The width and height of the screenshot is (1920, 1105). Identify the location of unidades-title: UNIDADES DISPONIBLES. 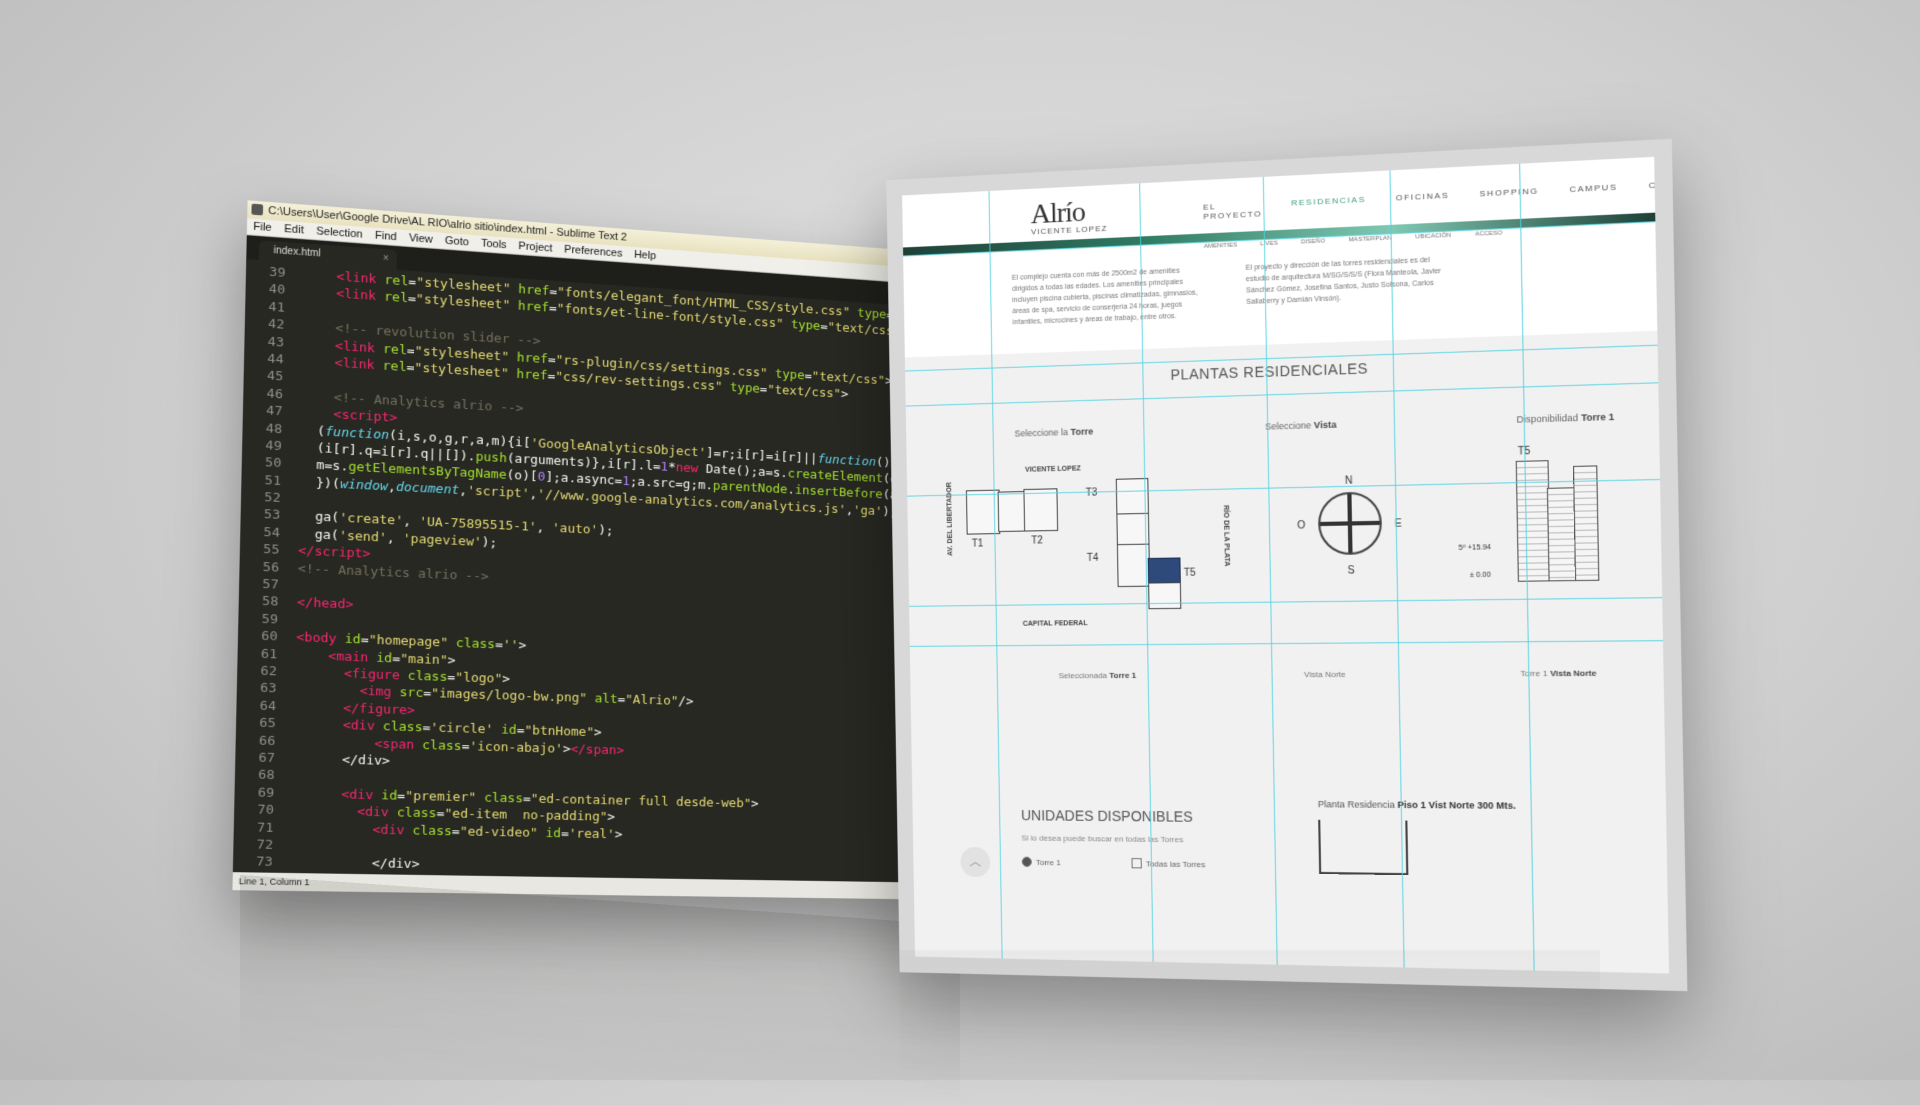
(1113, 816).